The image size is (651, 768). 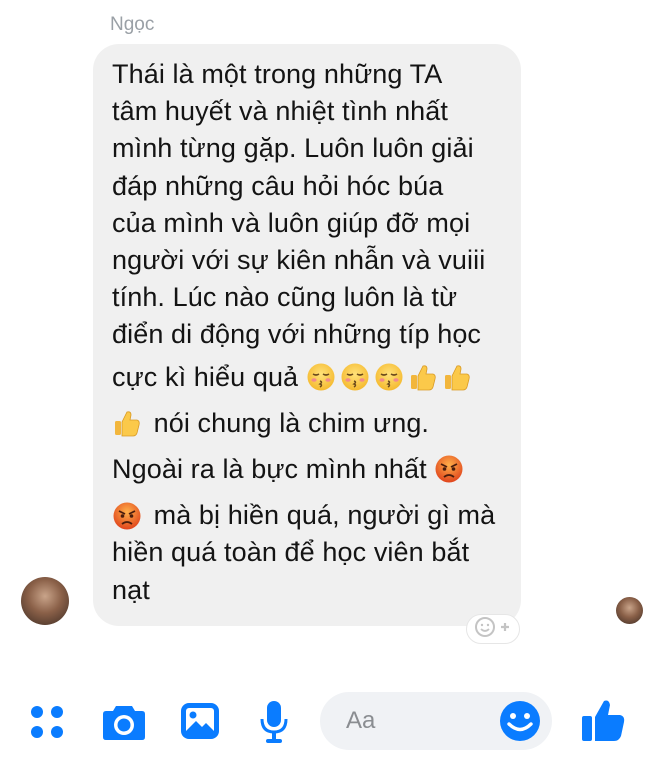 What do you see at coordinates (278, 185) in the screenshot?
I see `message-text: đáp những câu hỏi hóc búa` at bounding box center [278, 185].